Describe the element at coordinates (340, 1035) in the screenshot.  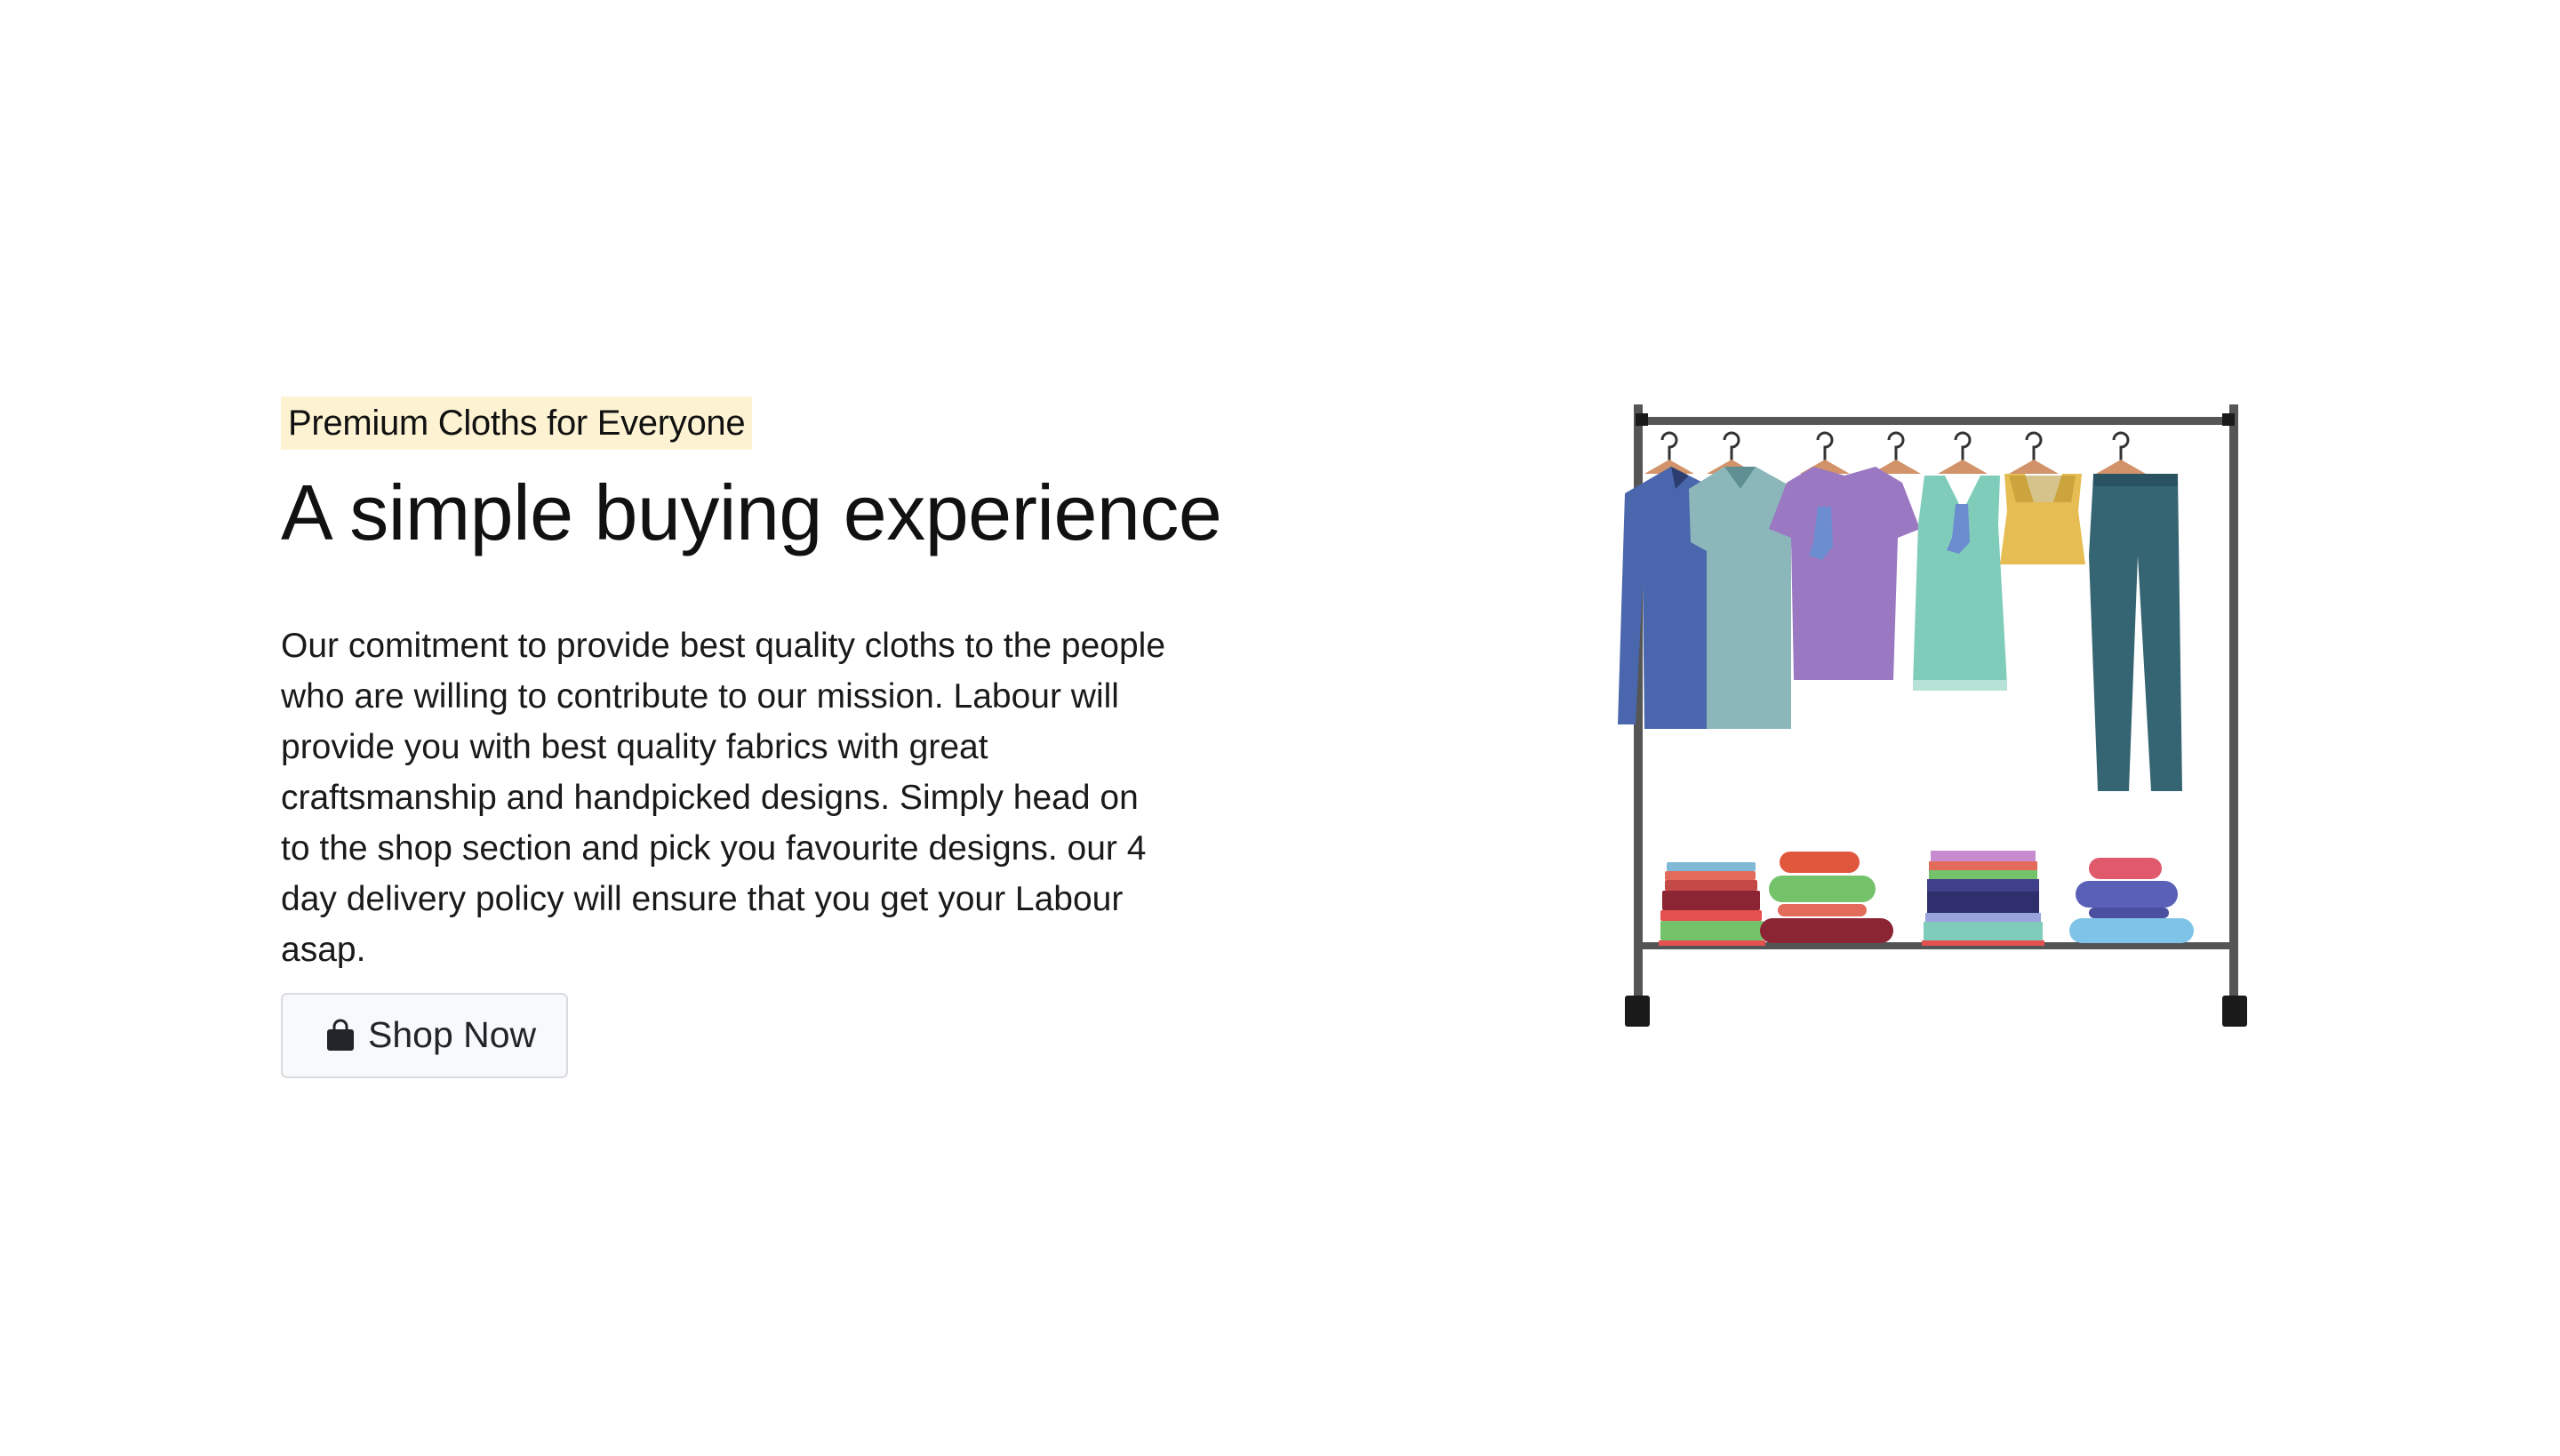
I see `shopping-bag-icon` at that location.